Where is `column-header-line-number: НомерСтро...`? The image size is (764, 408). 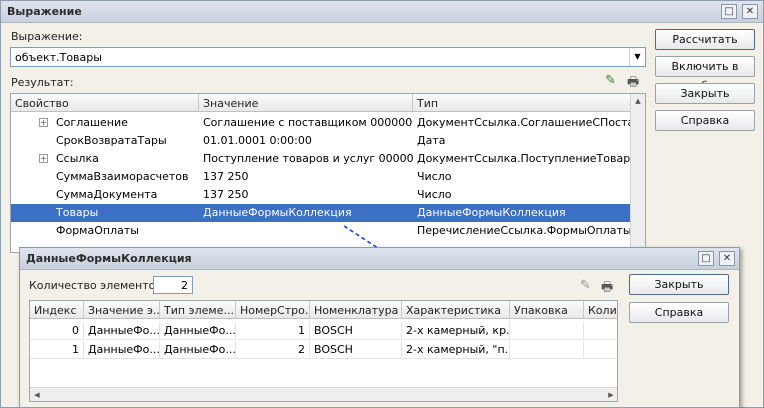
column-header-line-number: НомерСтро... is located at coordinates (273, 310).